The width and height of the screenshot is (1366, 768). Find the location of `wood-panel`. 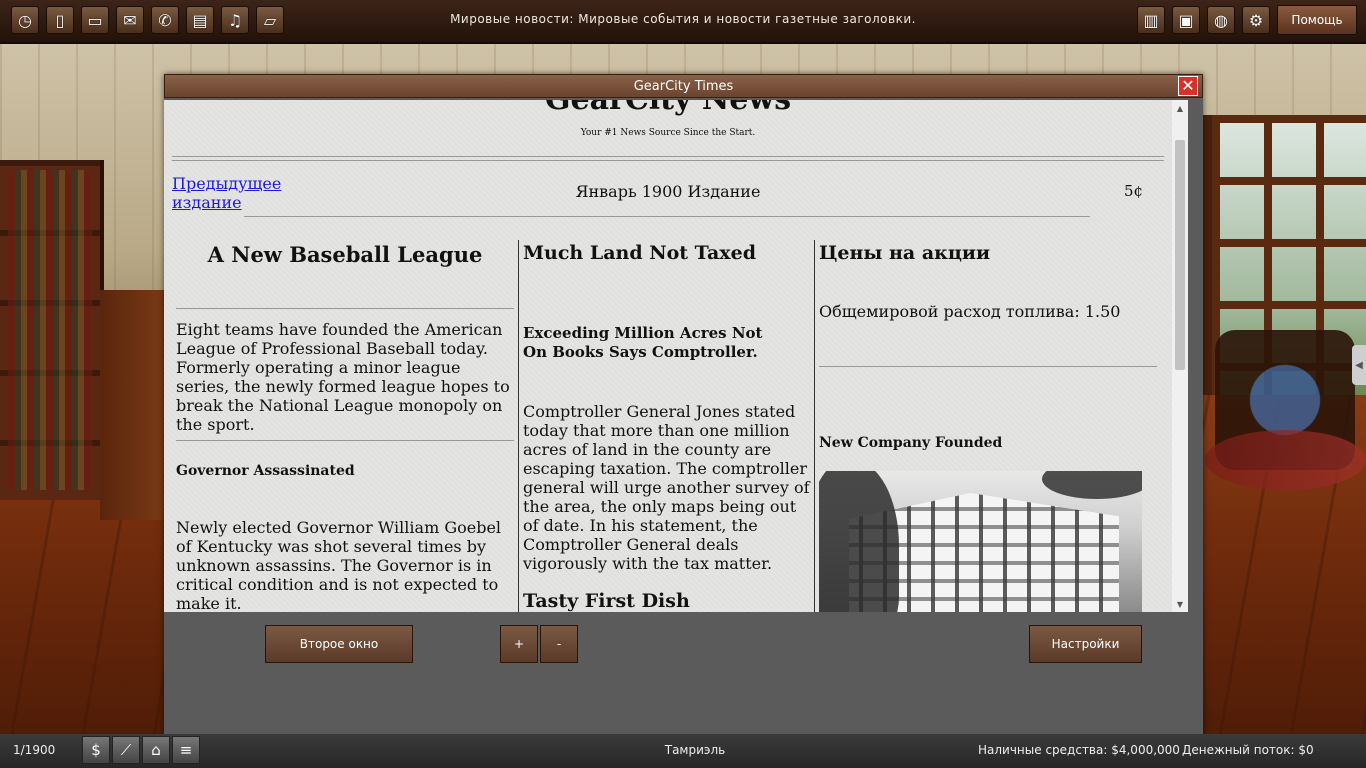

wood-panel is located at coordinates (132, 405).